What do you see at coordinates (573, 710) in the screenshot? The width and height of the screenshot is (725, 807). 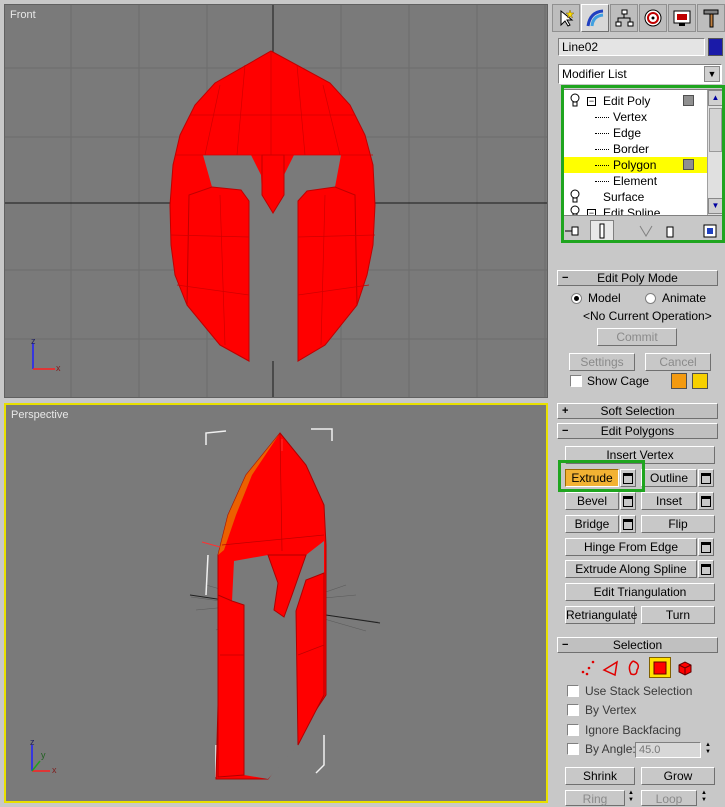 I see `by-vertex-checkbox` at bounding box center [573, 710].